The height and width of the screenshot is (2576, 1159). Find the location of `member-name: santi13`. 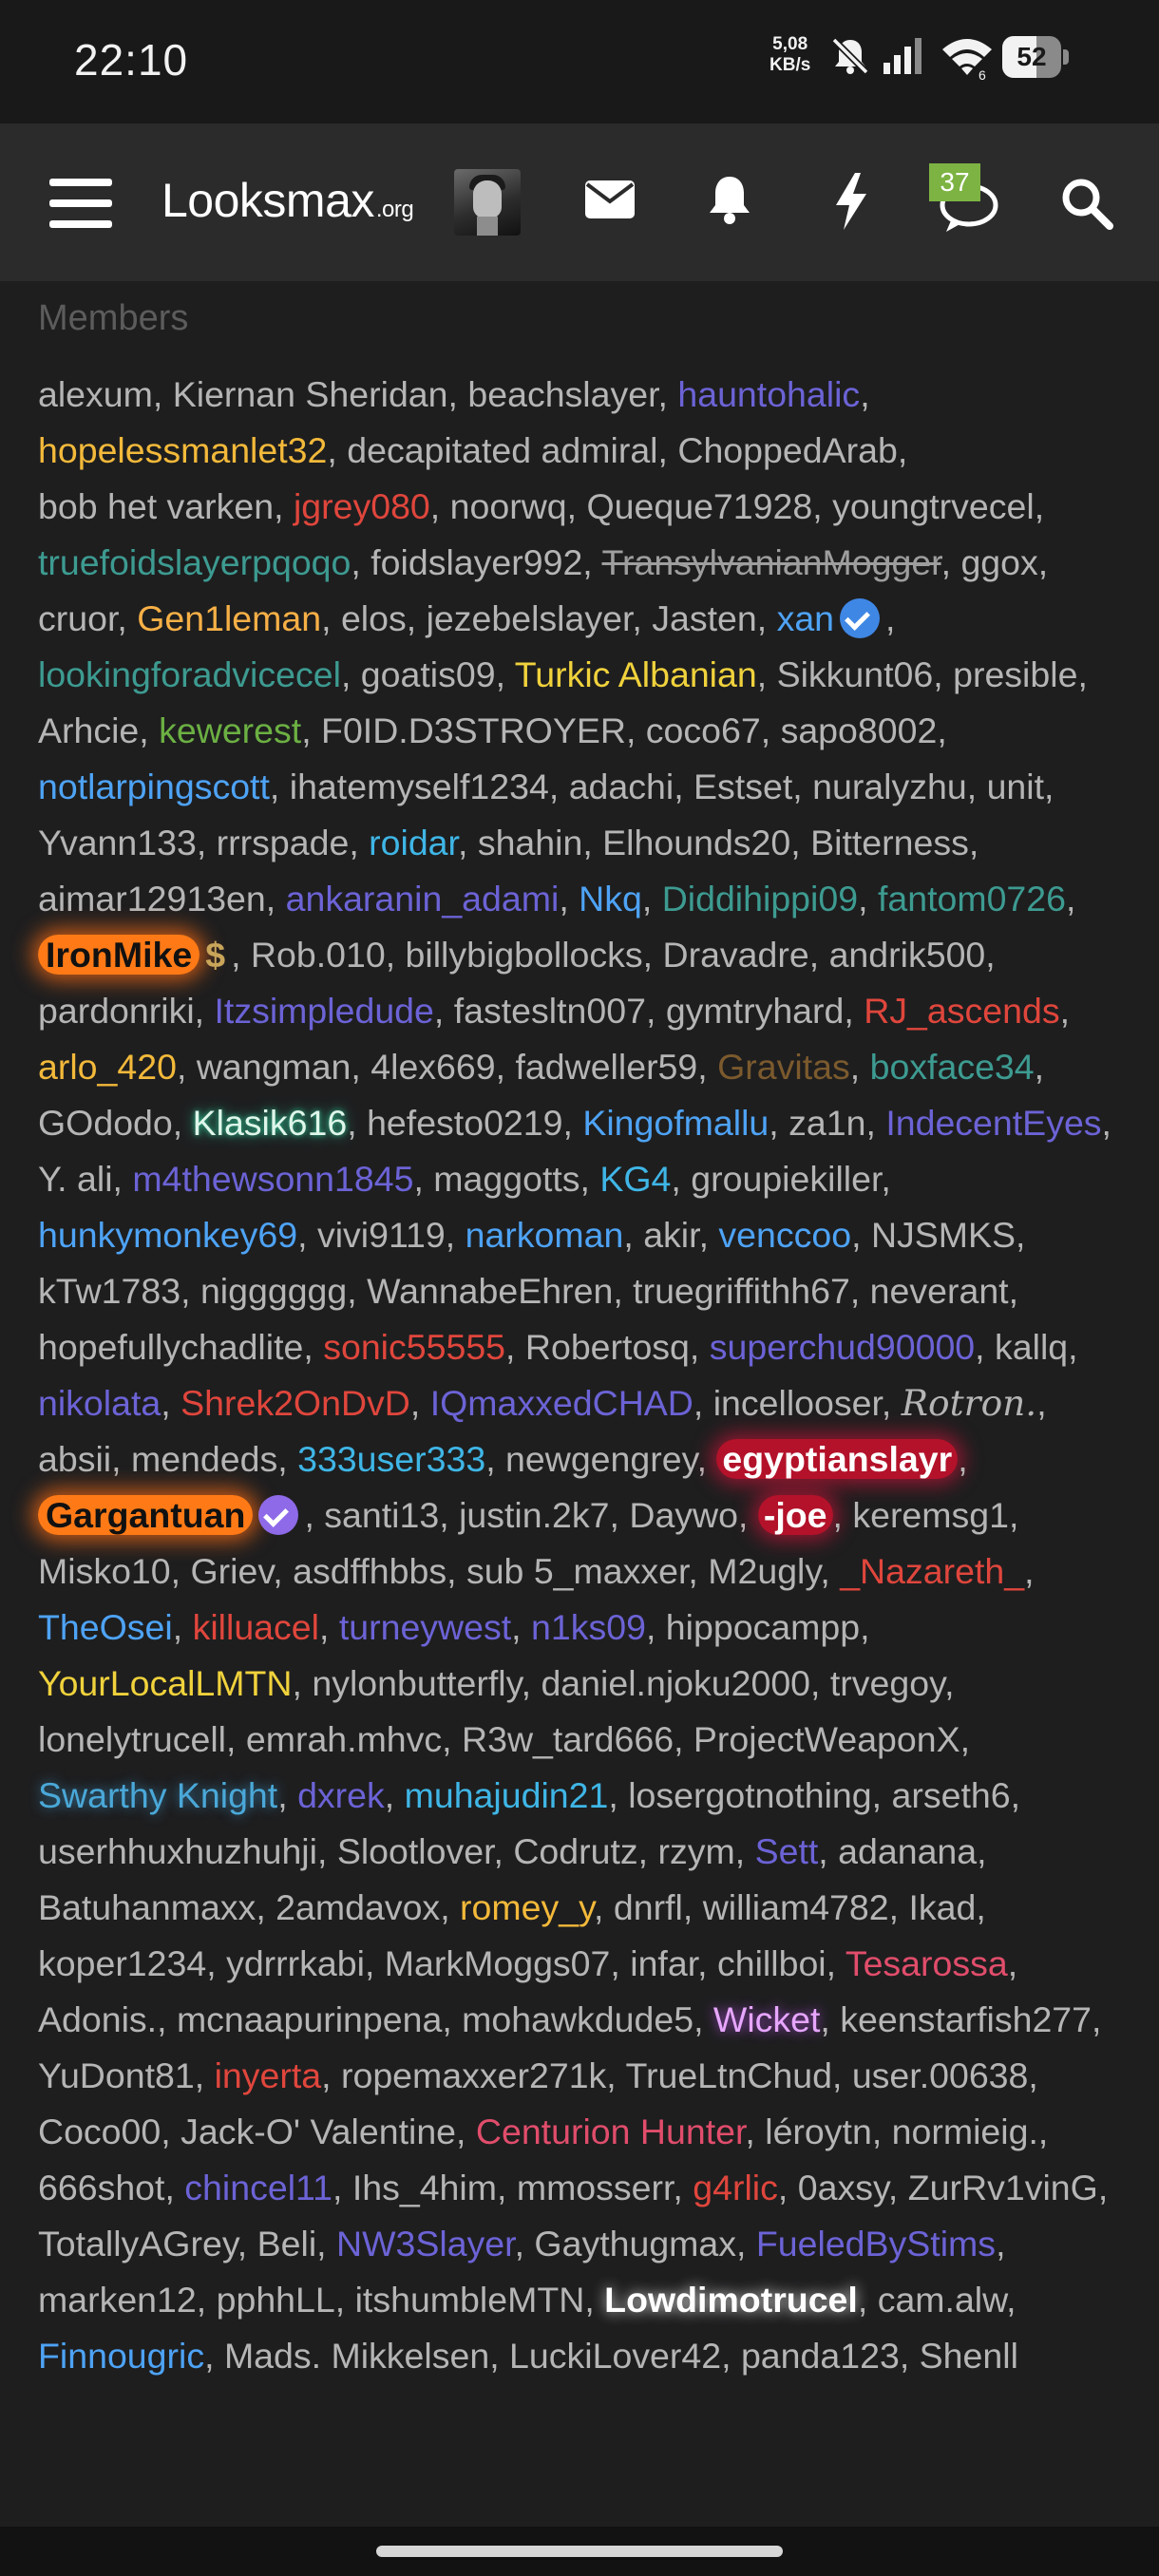

member-name: santi13 is located at coordinates (381, 1515).